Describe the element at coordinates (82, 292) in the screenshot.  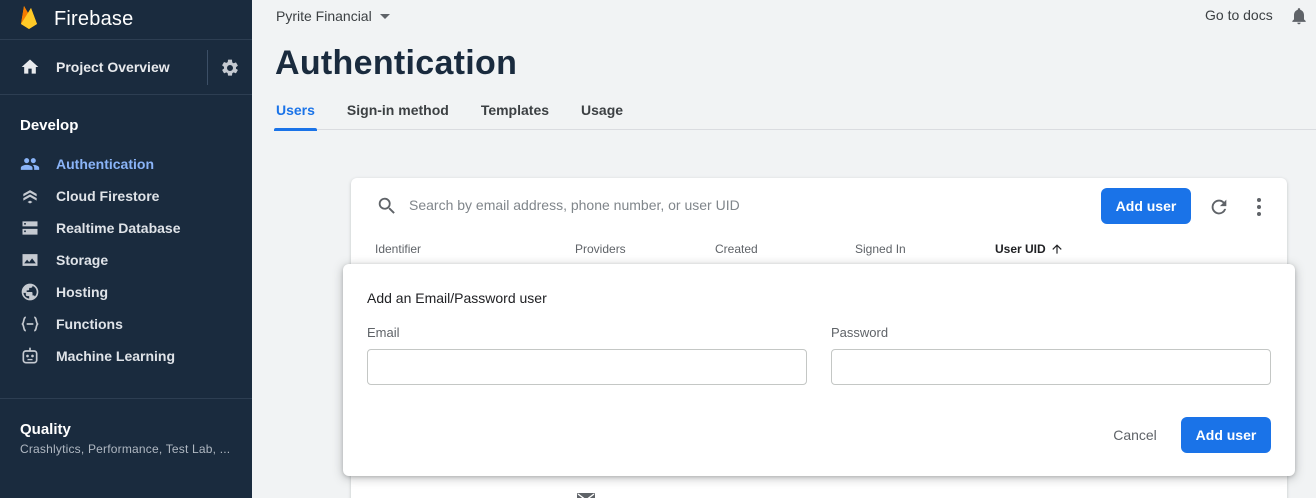
I see `sidebar-item-label: Hosting` at that location.